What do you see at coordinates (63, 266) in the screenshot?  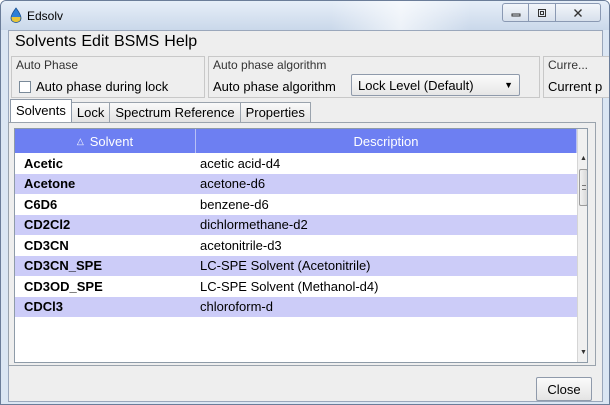 I see `solvent-cell: CD3CN_SPE` at bounding box center [63, 266].